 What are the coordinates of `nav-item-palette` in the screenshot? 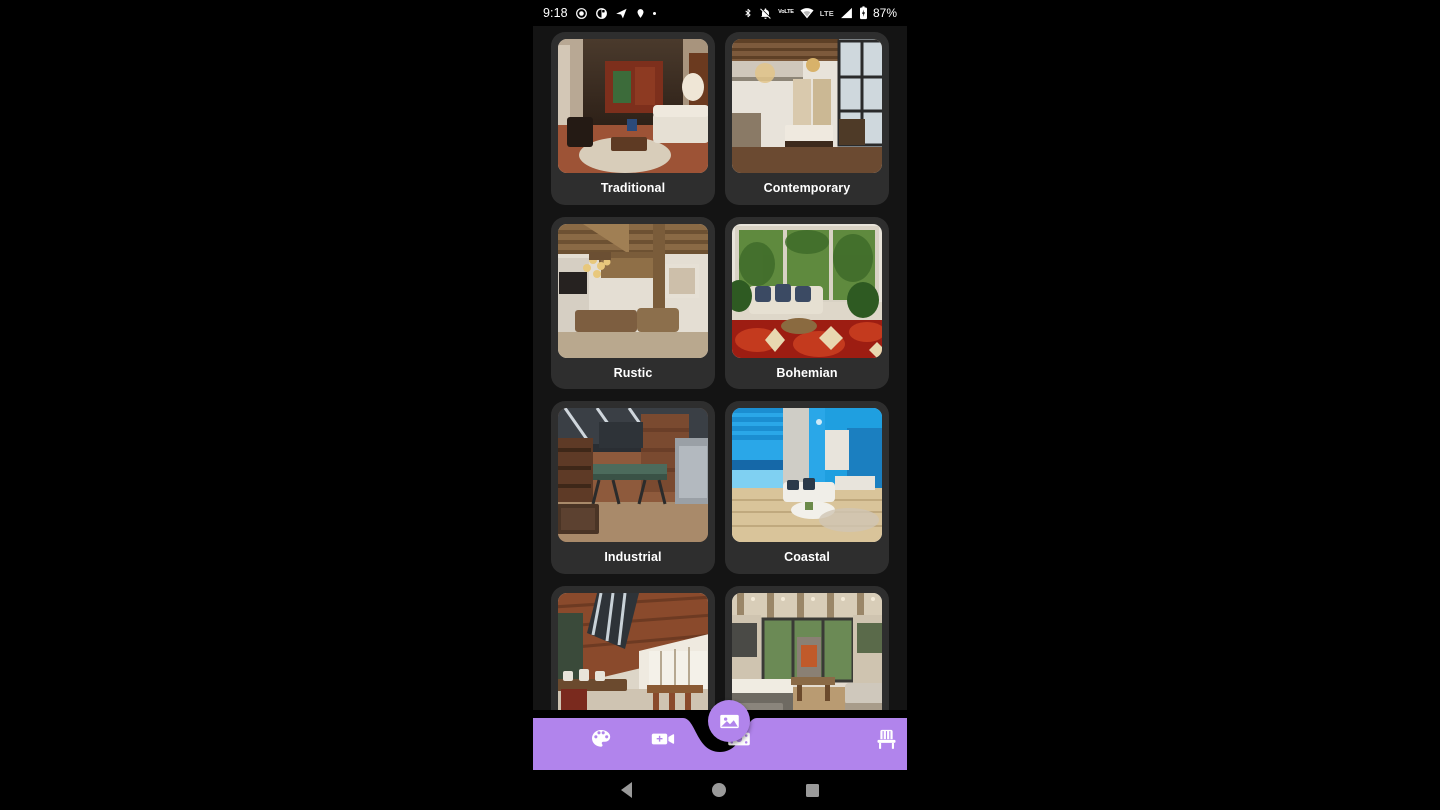 It's located at (601, 739).